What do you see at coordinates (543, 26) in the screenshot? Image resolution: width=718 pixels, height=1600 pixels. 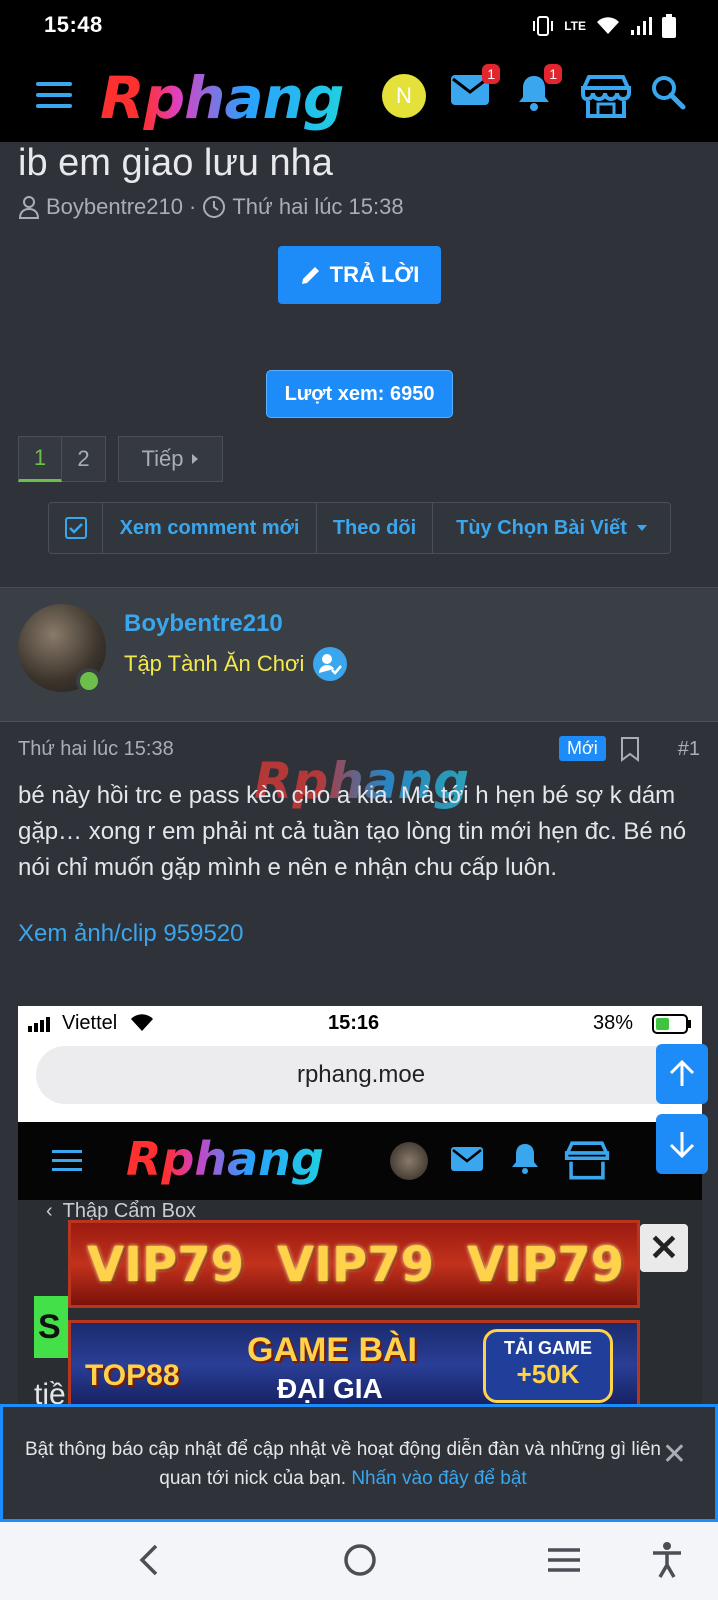 I see `vibrate-icon` at bounding box center [543, 26].